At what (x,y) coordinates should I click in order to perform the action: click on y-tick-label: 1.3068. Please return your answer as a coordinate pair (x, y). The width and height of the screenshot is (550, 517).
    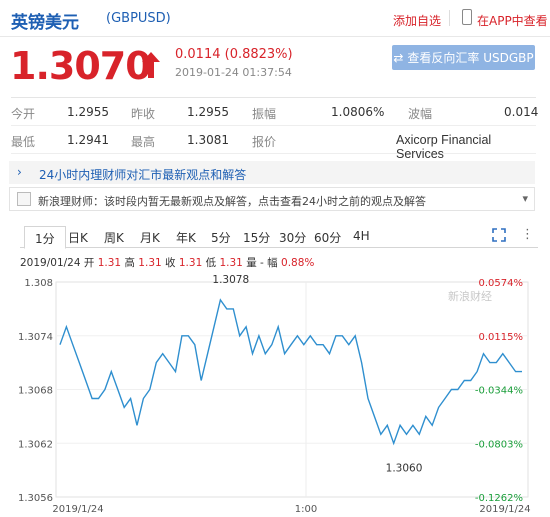
    Looking at the image, I should click on (35, 391).